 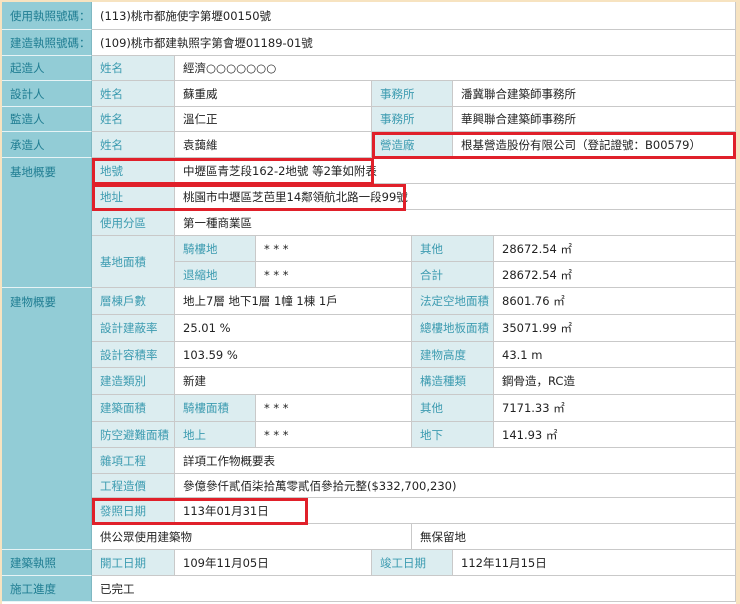 What do you see at coordinates (47, 563) in the screenshot?
I see `license-label: 建築執照` at bounding box center [47, 563].